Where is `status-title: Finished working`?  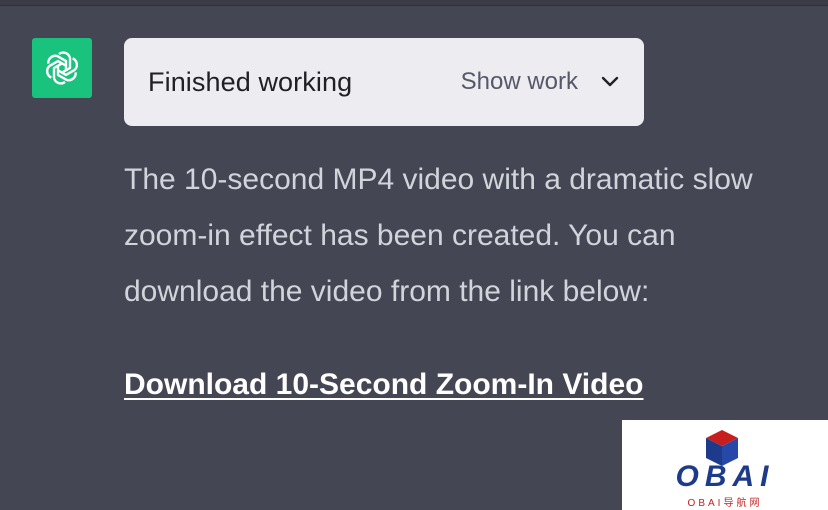
status-title: Finished working is located at coordinates (250, 81).